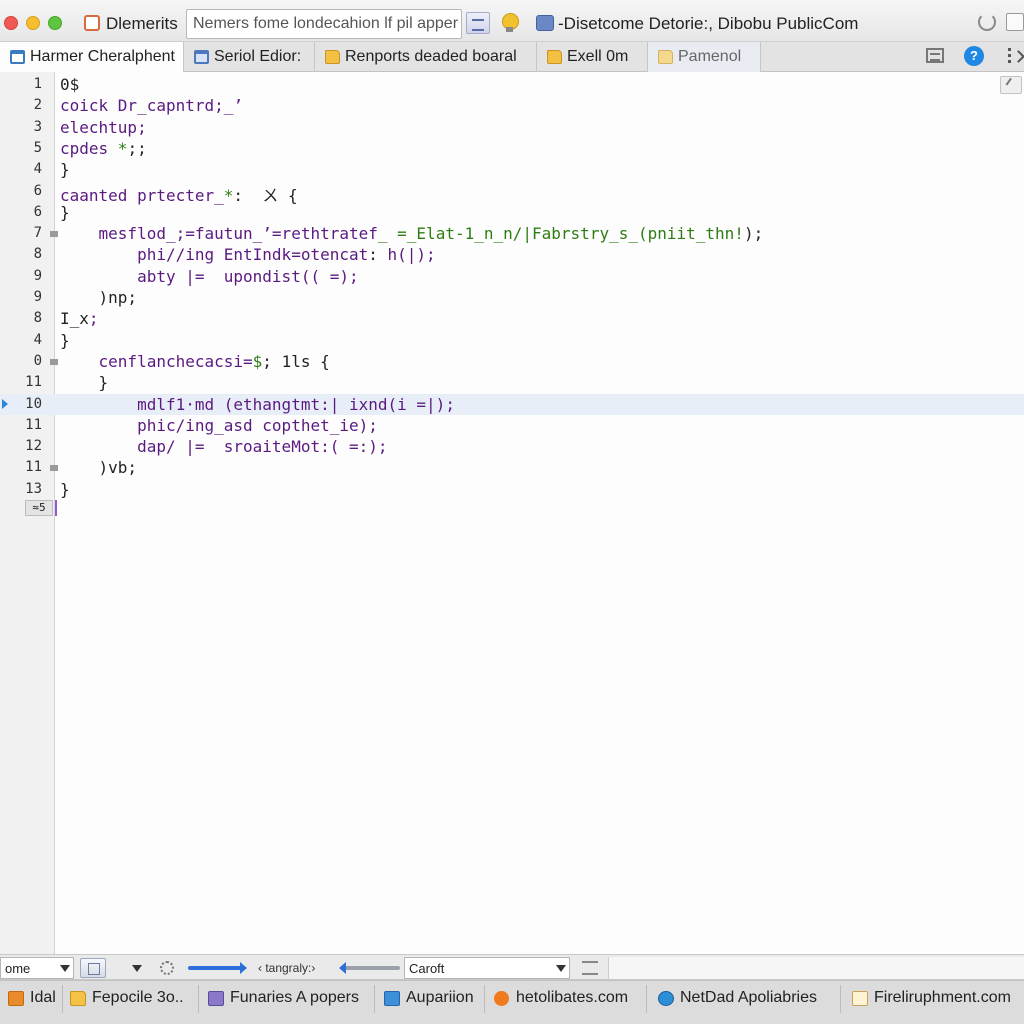  Describe the element at coordinates (37, 339) in the screenshot. I see `line-number: 4` at that location.